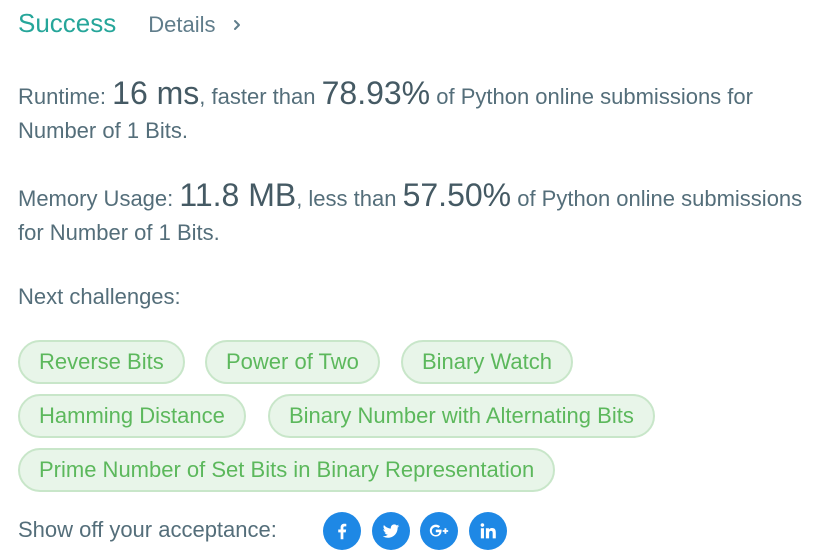 Image resolution: width=836 pixels, height=556 pixels. Describe the element at coordinates (349, 198) in the screenshot. I see `memory-middle: , less than` at that location.